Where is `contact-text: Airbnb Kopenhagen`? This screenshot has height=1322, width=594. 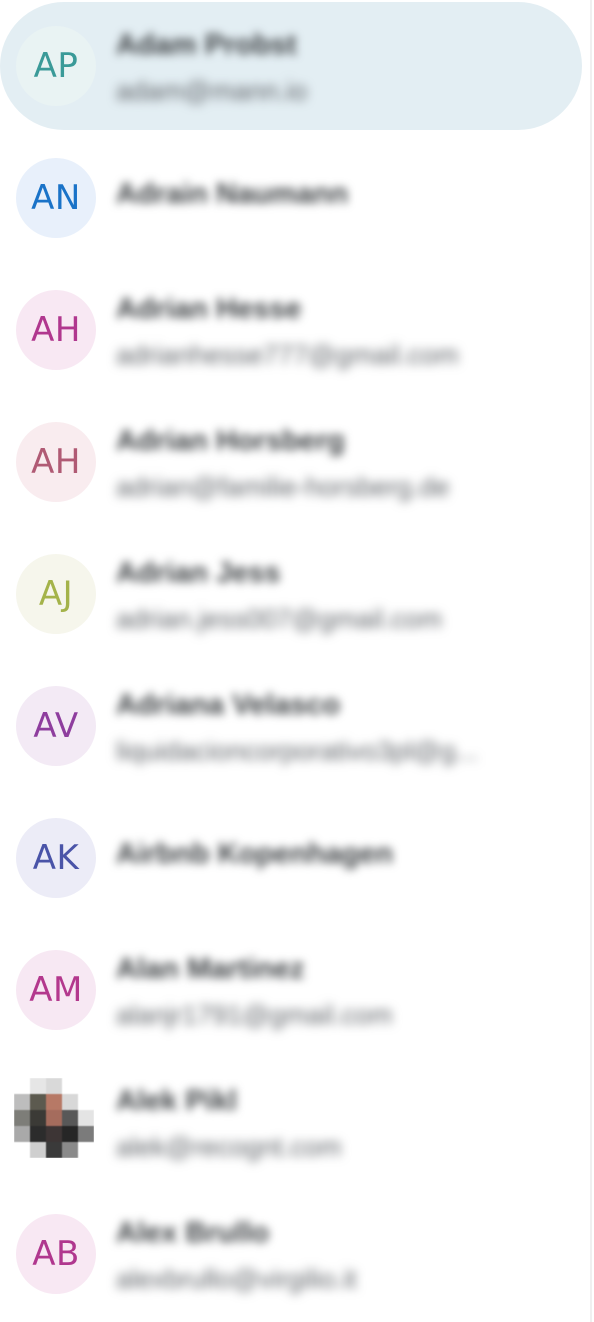 contact-text: Airbnb Kopenhagen is located at coordinates (329, 858).